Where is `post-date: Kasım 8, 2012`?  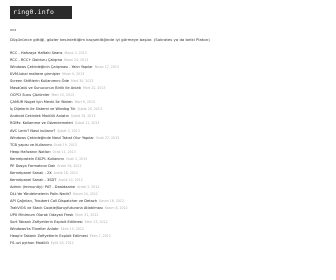 post-date: Kasım 8, 2012 is located at coordinates (116, 208).